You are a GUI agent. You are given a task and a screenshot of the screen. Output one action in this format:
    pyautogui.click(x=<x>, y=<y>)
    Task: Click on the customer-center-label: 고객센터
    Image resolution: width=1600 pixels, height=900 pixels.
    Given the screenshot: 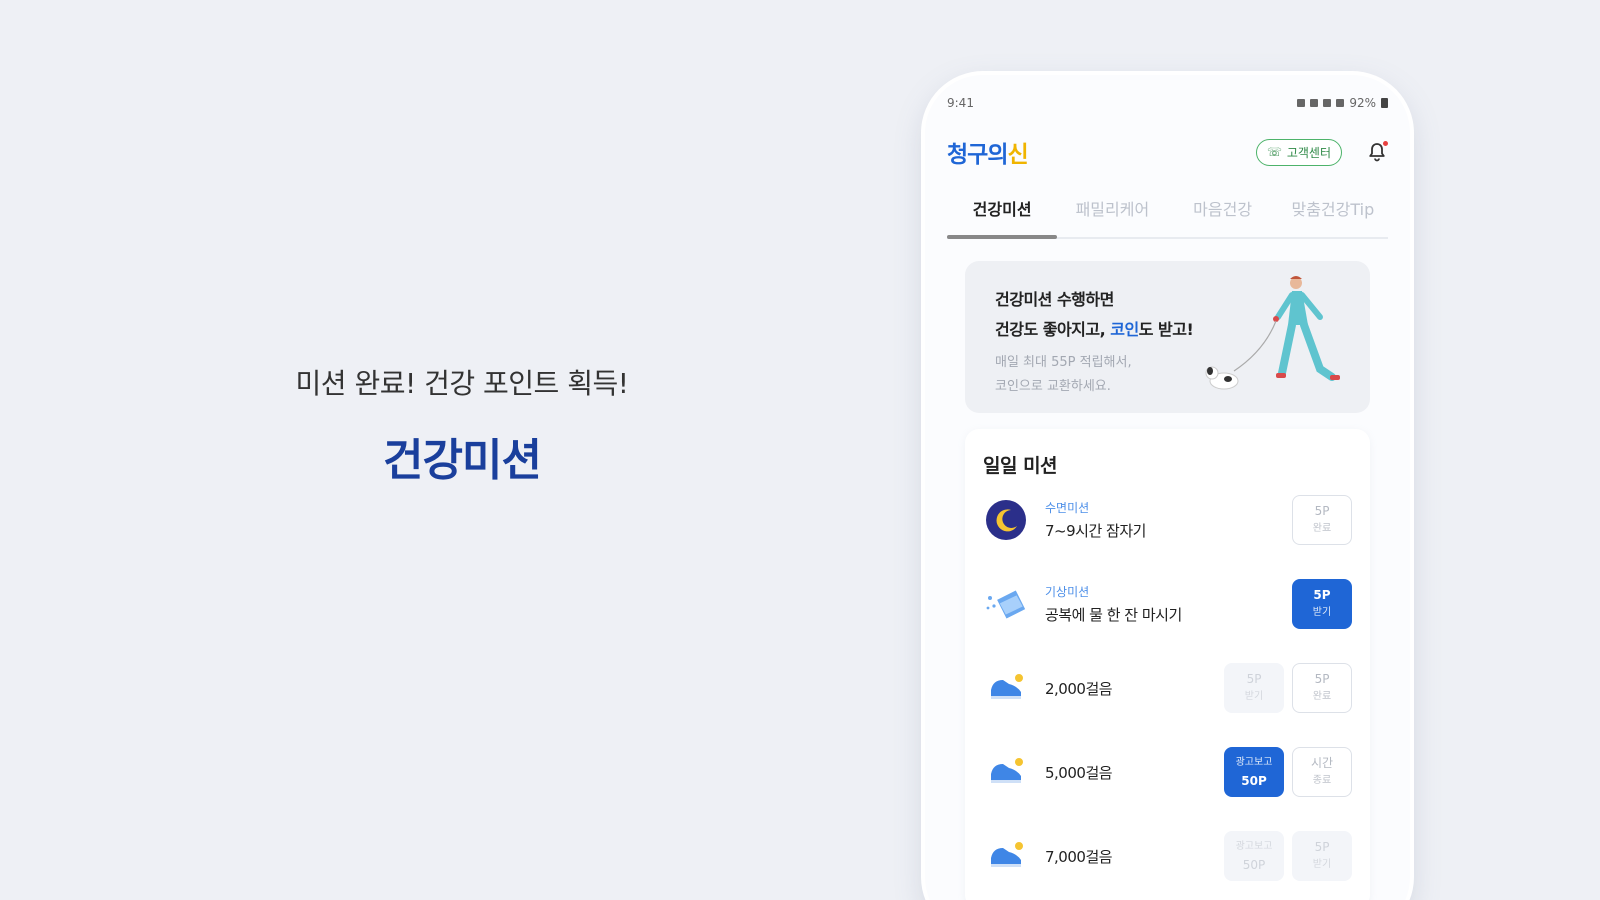 What is the action you would take?
    pyautogui.click(x=1308, y=152)
    